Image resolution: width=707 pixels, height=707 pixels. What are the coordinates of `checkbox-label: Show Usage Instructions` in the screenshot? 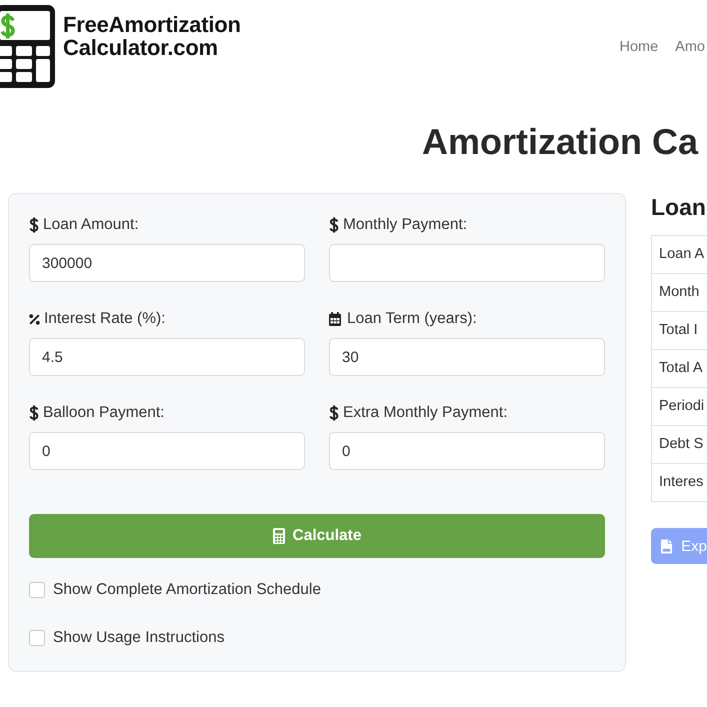 It's located at (138, 638).